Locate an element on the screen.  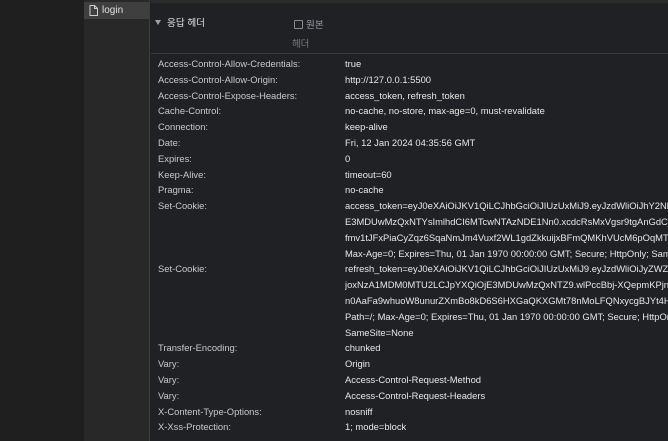
header-row: X-Xss-Protection: 1; mode=block is located at coordinates (413, 427).